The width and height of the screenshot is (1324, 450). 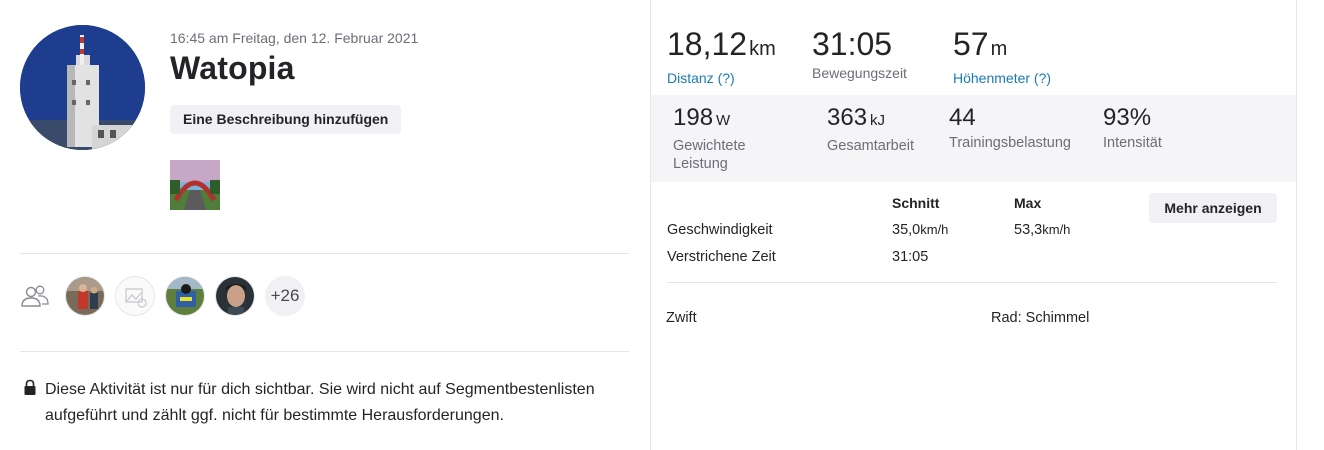 What do you see at coordinates (1019, 128) in the screenshot?
I see `stat-training-load: 44 Trainingsbelastung` at bounding box center [1019, 128].